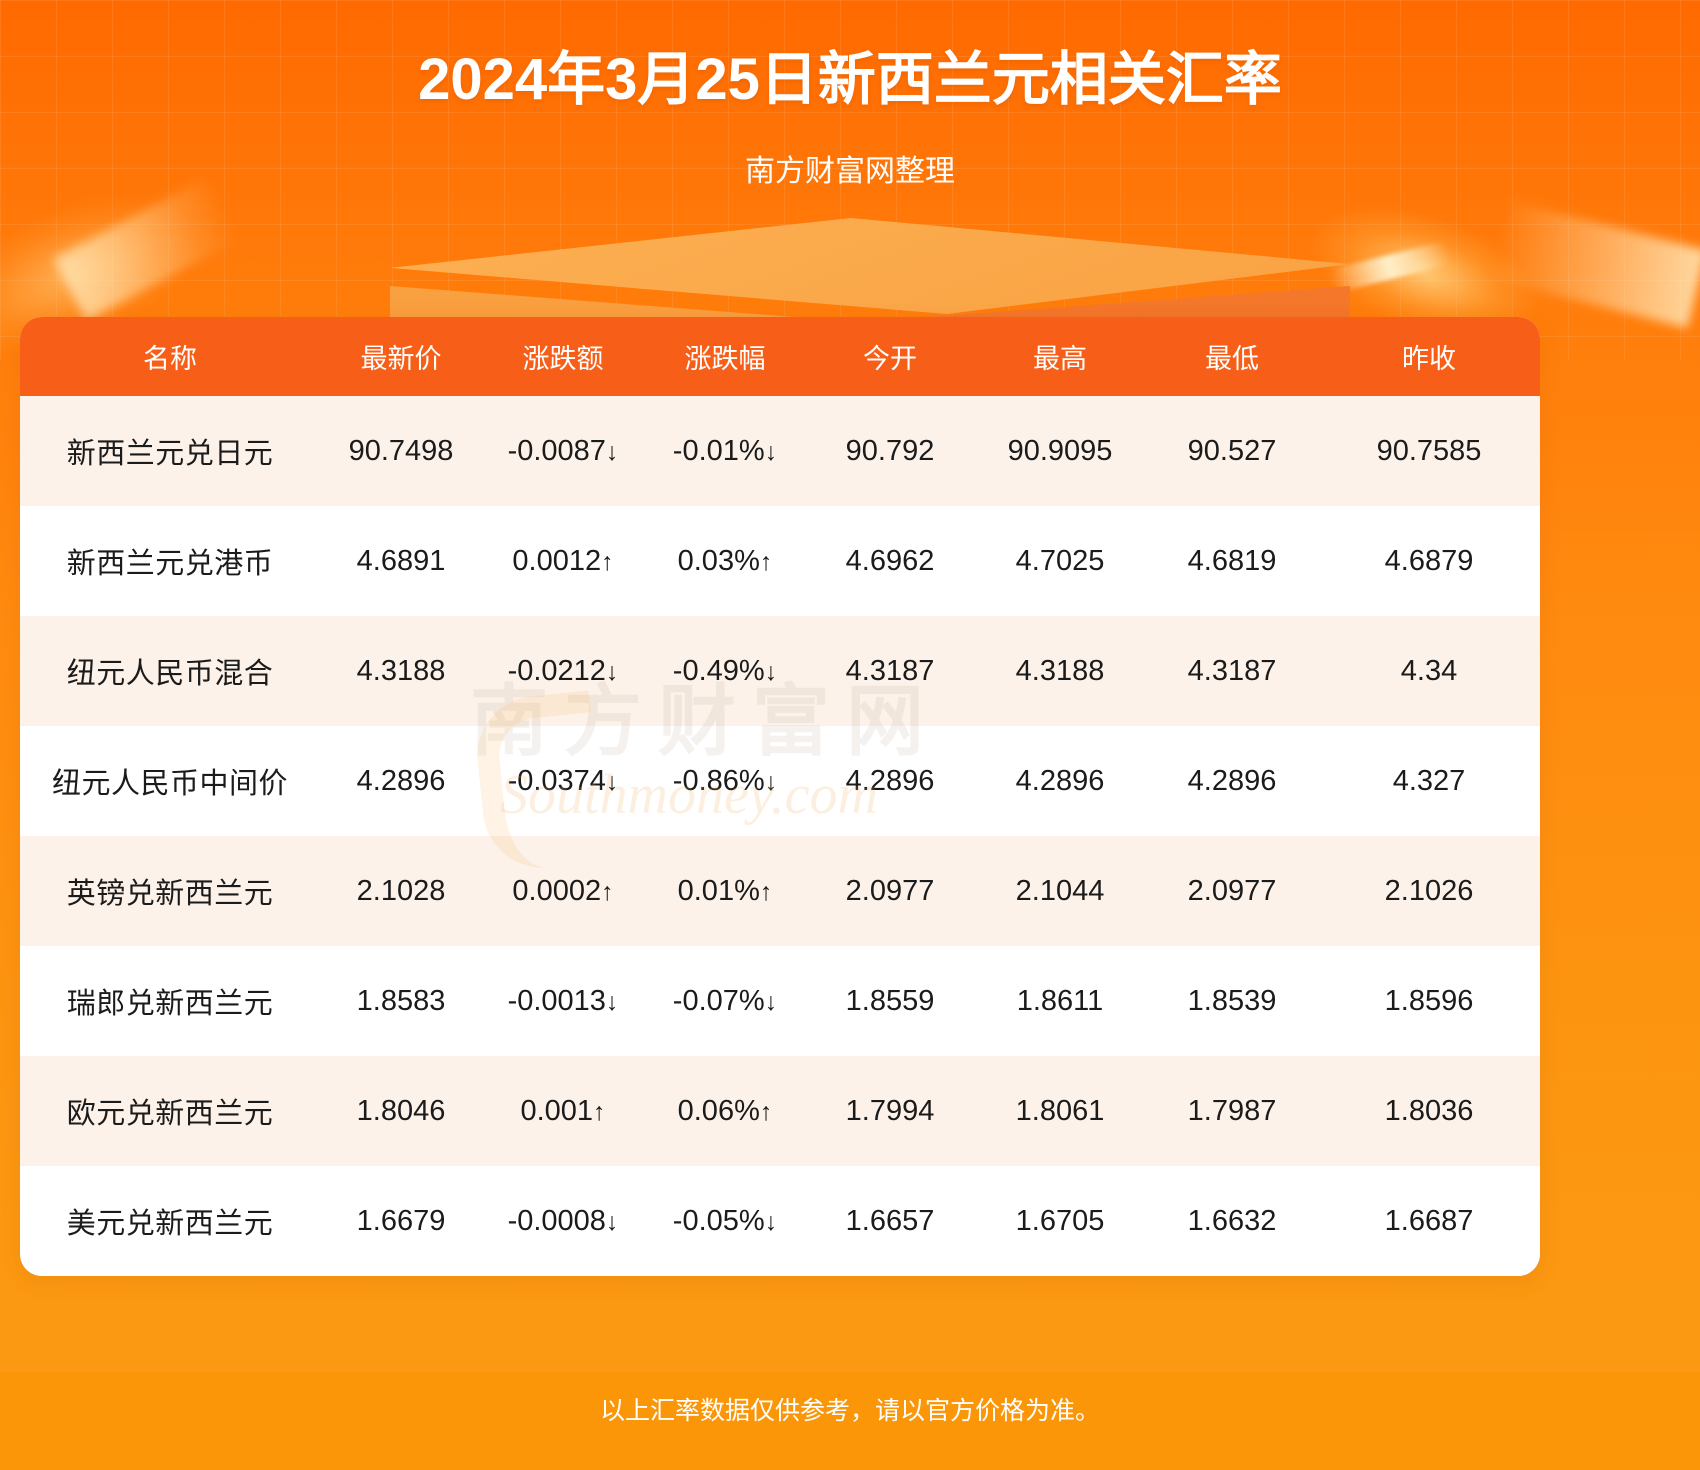 This screenshot has width=1700, height=1470. Describe the element at coordinates (1060, 356) in the screenshot. I see `column-header-high: 最高` at that location.